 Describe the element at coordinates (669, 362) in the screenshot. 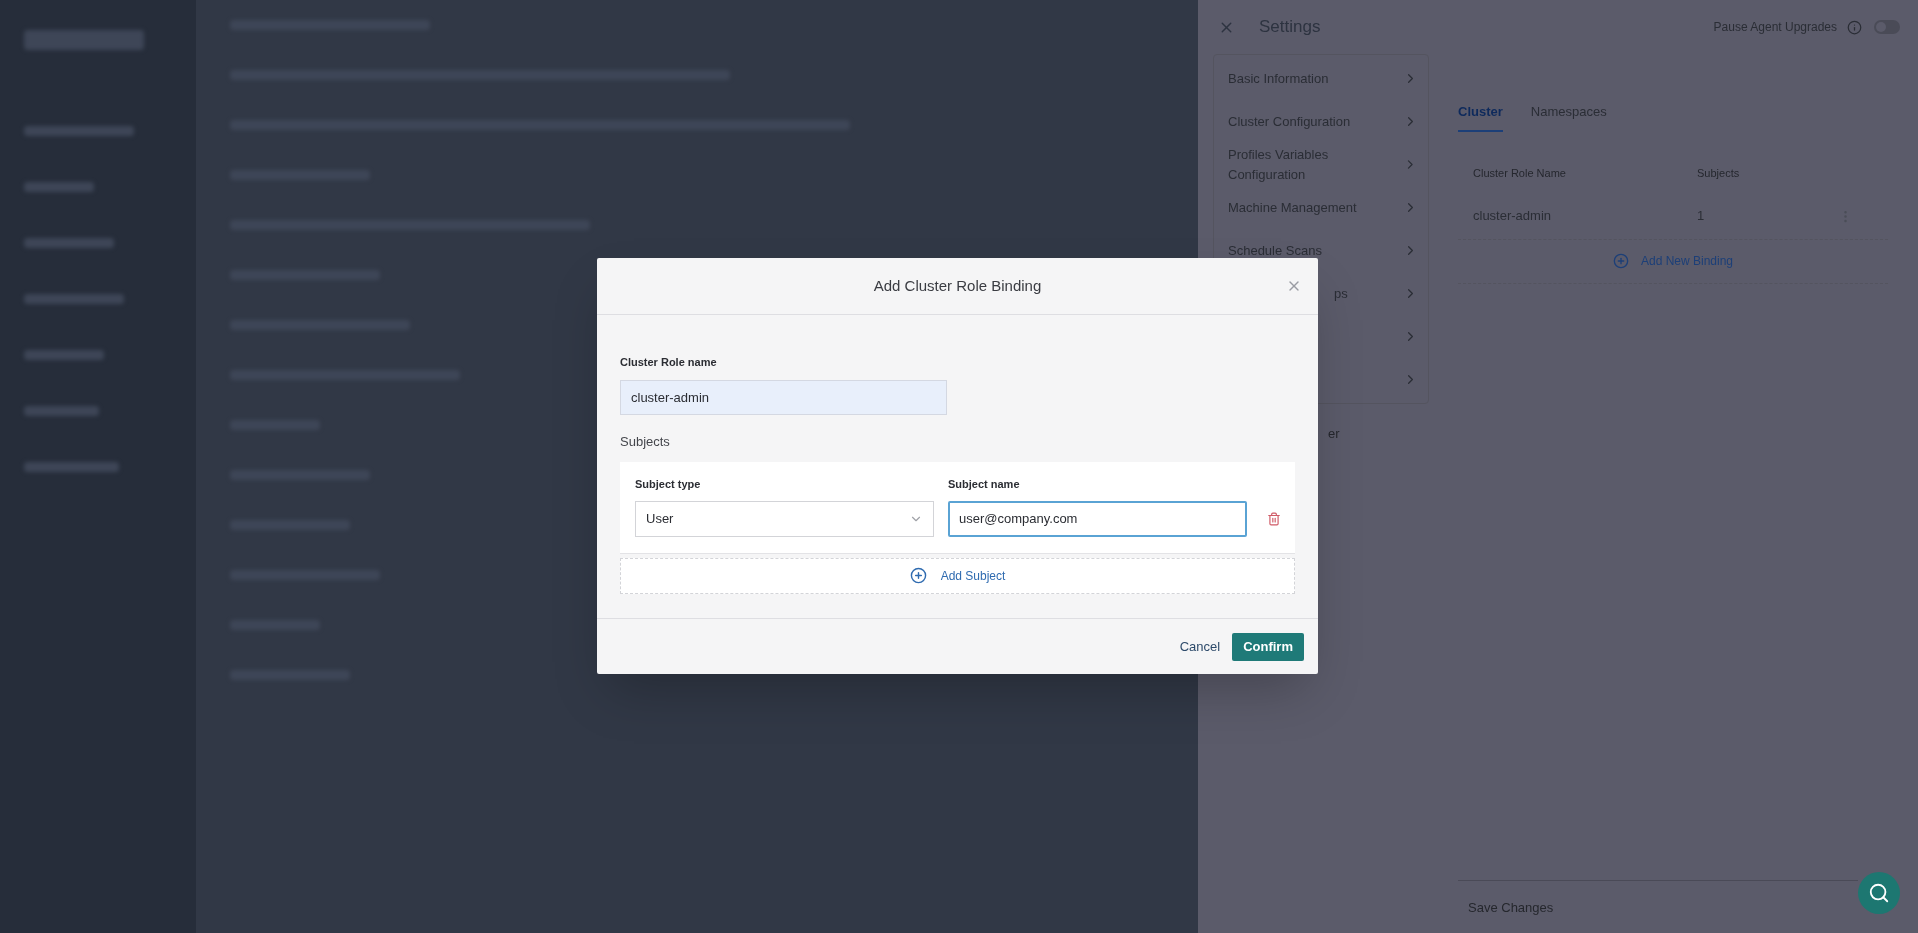

I see `field-label: Cluster Role name` at that location.